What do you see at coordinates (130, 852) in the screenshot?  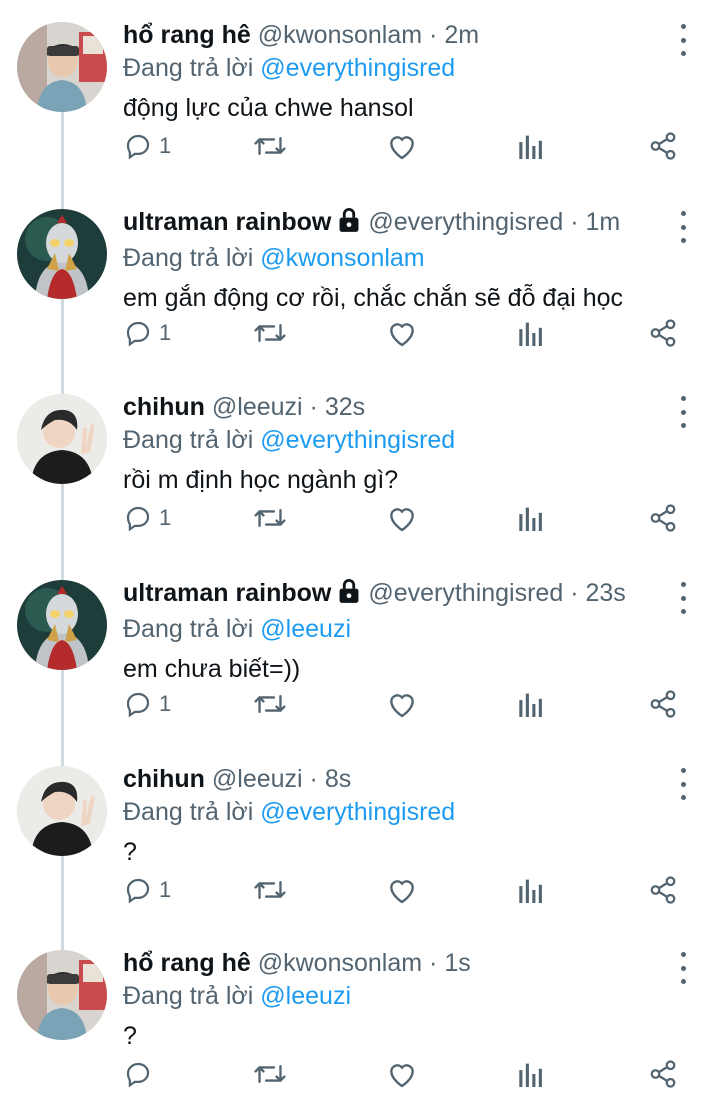 I see `tweet-text: ?` at bounding box center [130, 852].